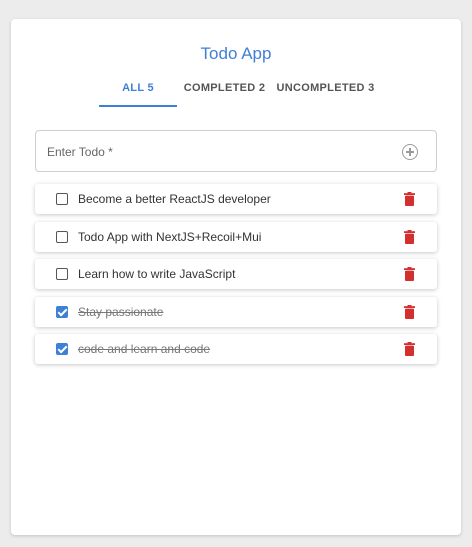  I want to click on tab-all: ALL 5, so click(138, 91).